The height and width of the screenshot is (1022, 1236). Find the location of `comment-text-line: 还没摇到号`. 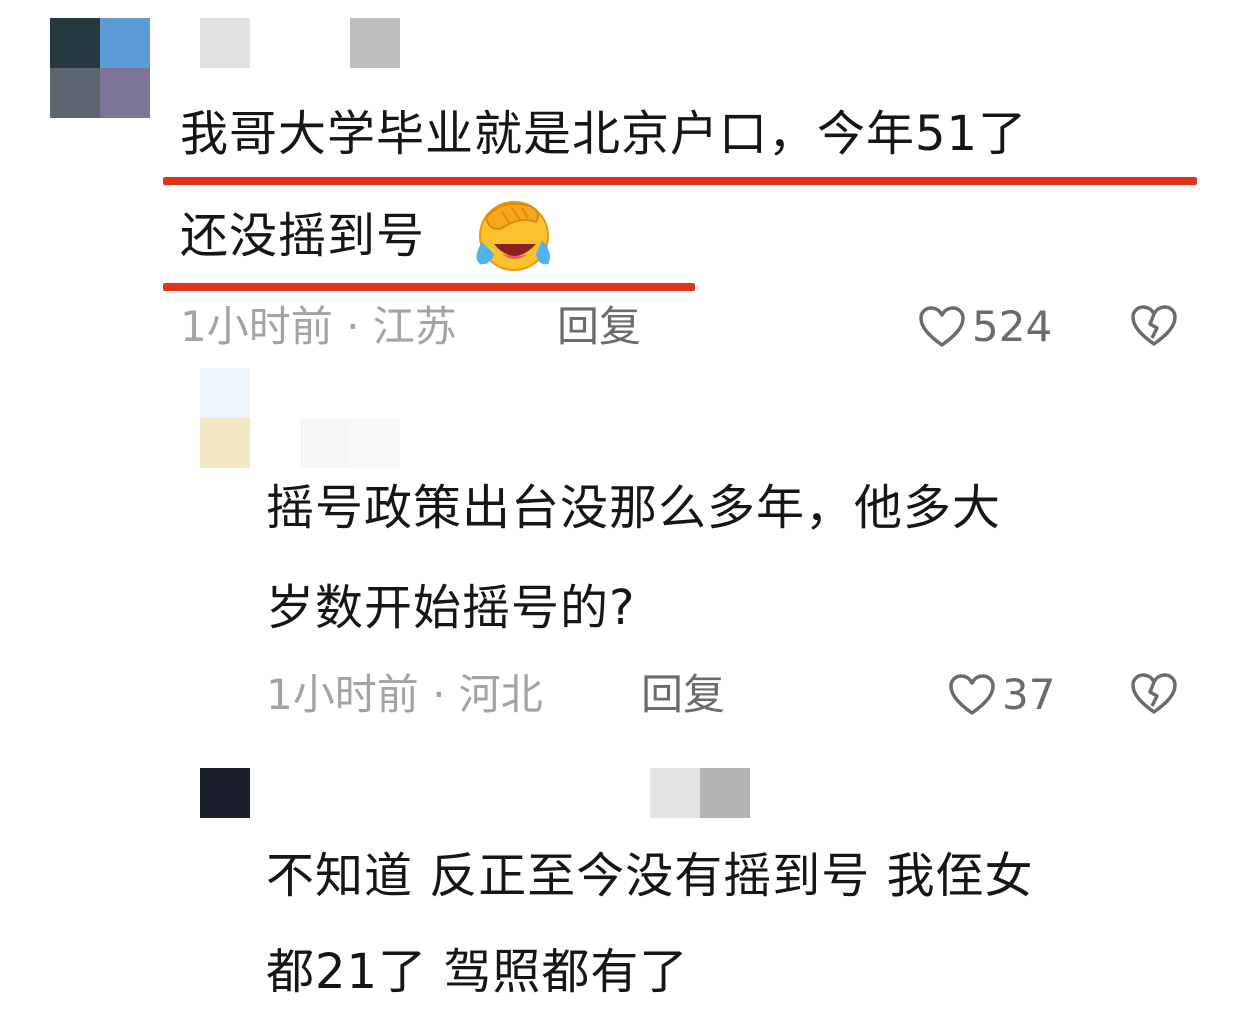

comment-text-line: 还没摇到号 is located at coordinates (303, 236).